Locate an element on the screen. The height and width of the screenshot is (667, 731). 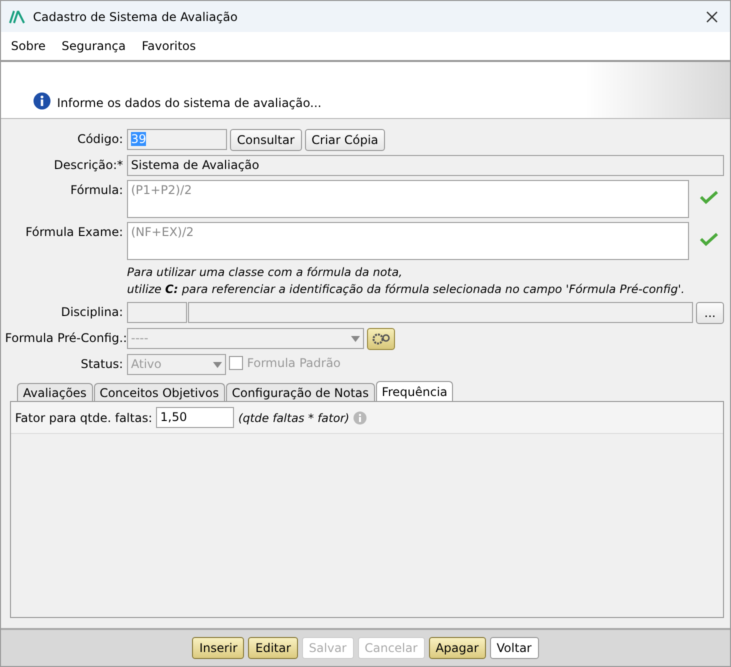
toolbar-button: Voltar is located at coordinates (514, 648).